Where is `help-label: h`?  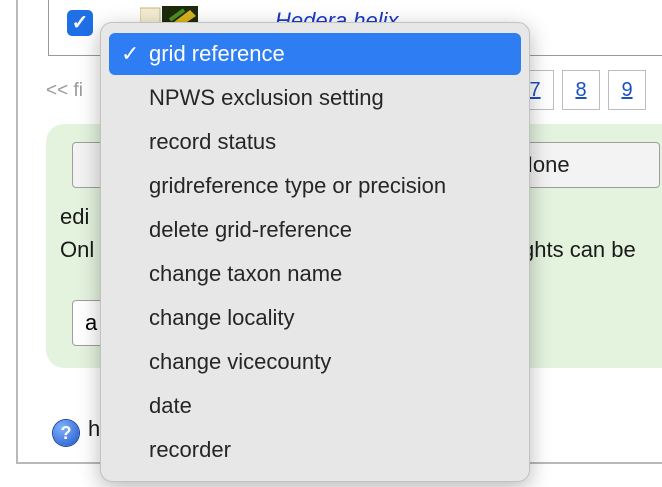
help-label: h is located at coordinates (94, 428).